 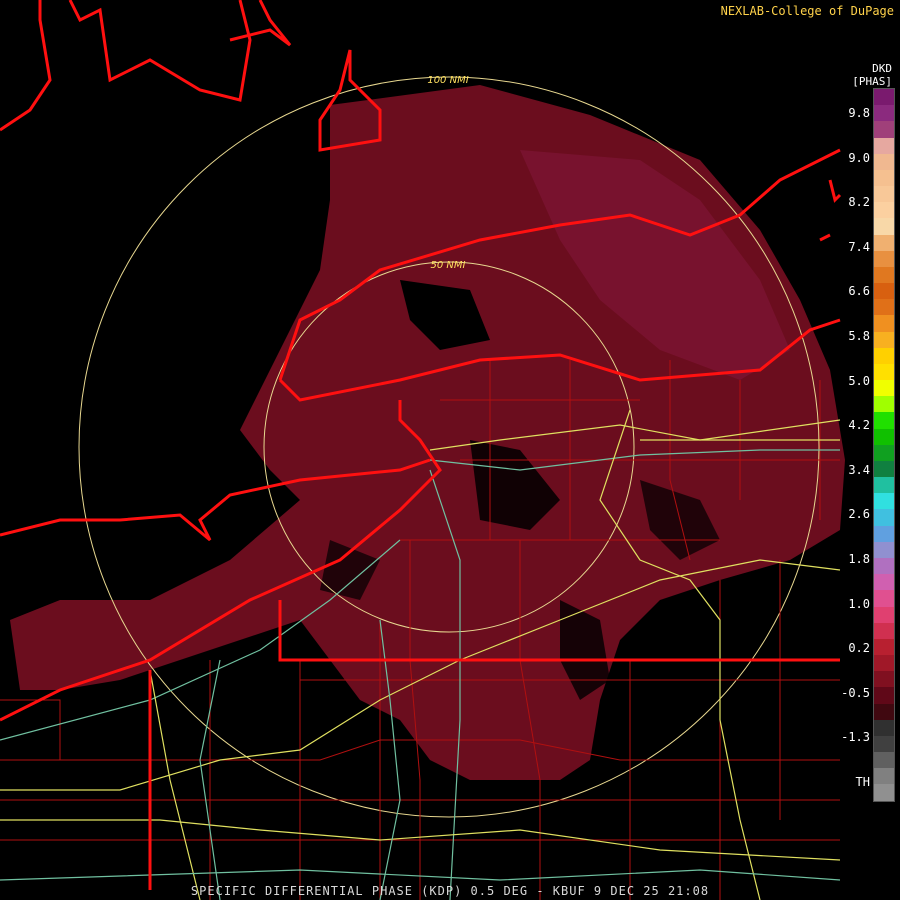 I want to click on legend-tick: 1.8, so click(x=859, y=559).